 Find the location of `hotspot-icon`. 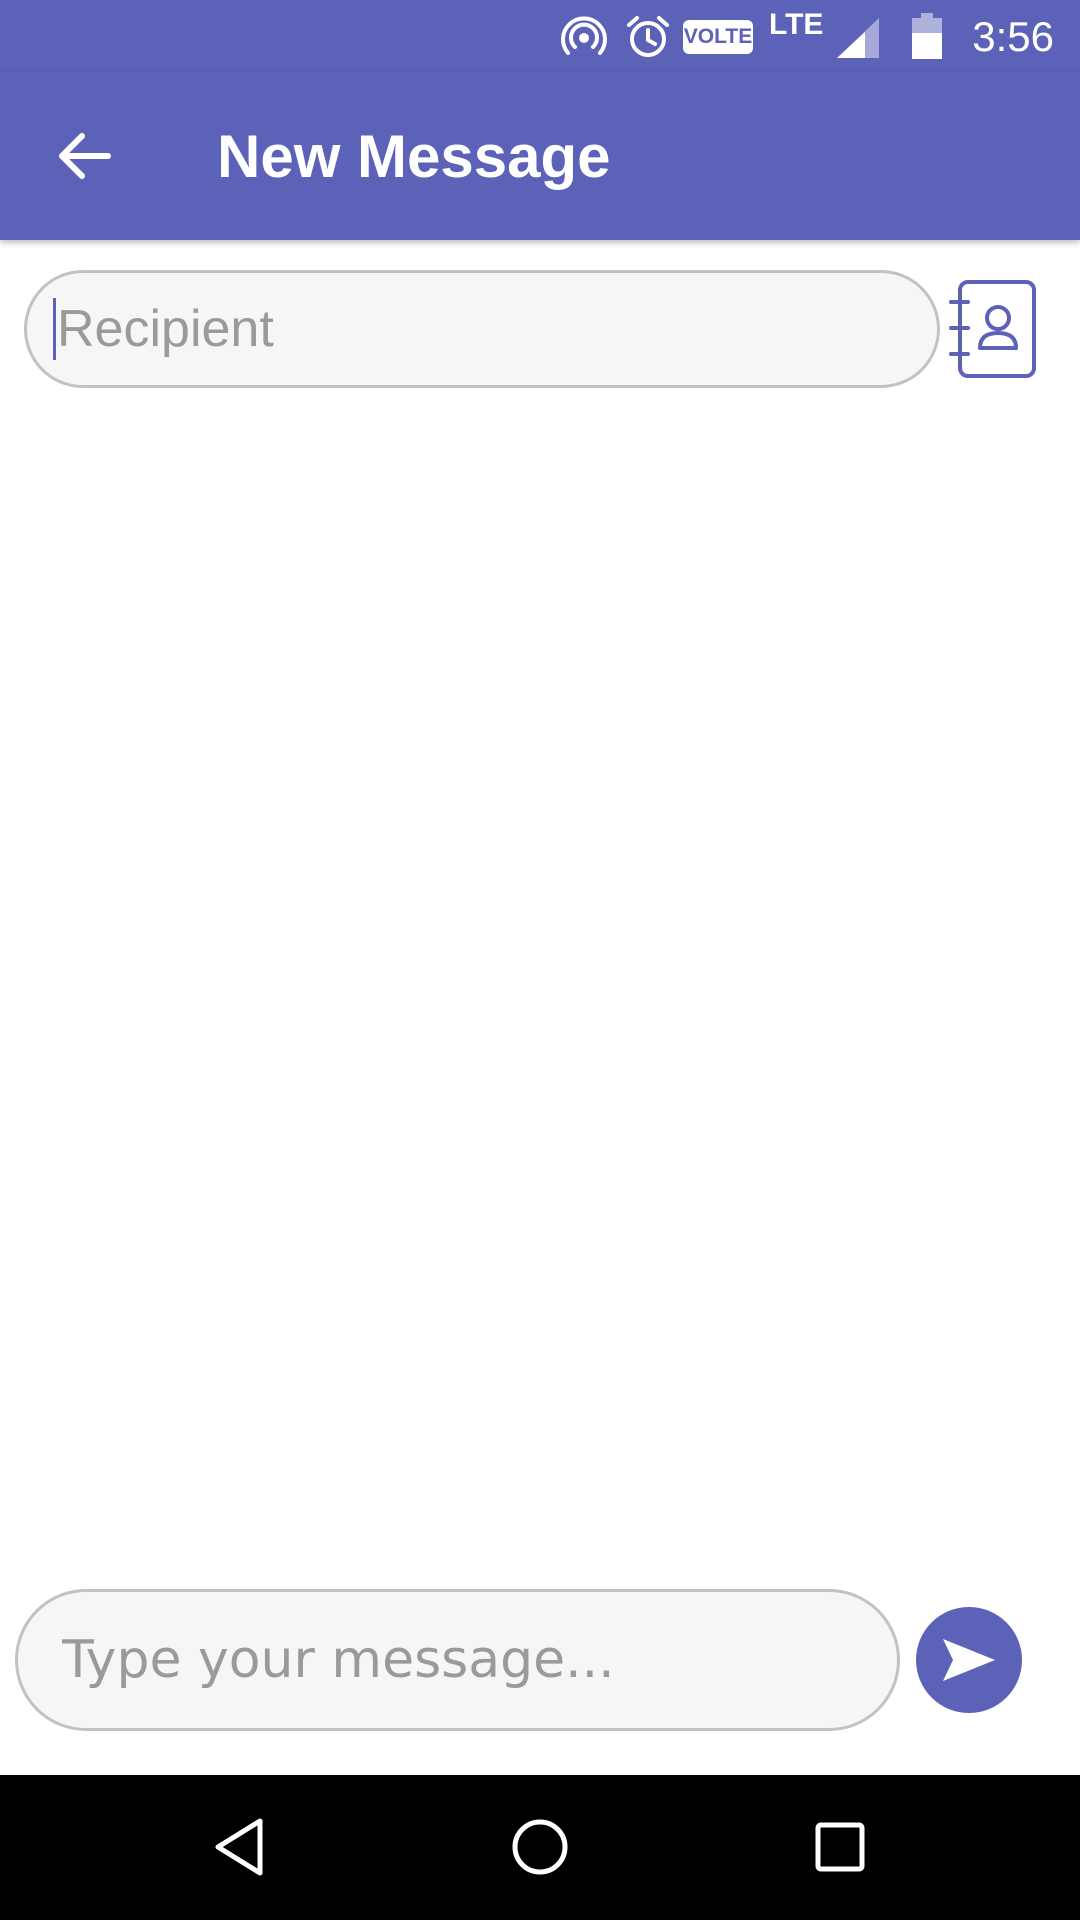

hotspot-icon is located at coordinates (584, 35).